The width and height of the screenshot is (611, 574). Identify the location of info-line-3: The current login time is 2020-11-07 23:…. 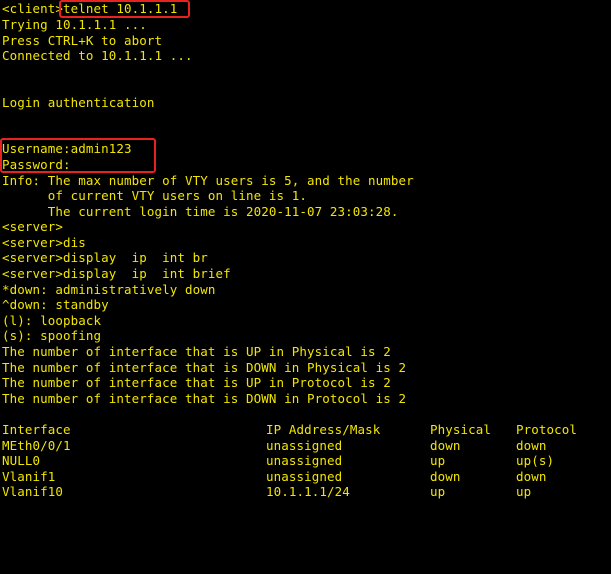
(200, 211).